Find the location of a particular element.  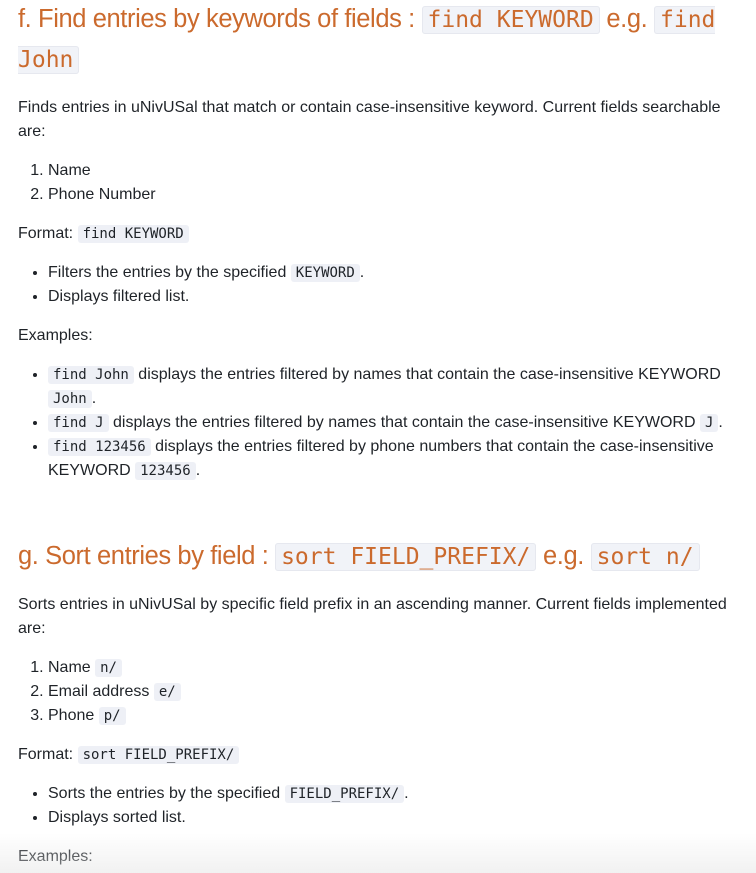

list-item: Displays sorted list. is located at coordinates (397, 818).